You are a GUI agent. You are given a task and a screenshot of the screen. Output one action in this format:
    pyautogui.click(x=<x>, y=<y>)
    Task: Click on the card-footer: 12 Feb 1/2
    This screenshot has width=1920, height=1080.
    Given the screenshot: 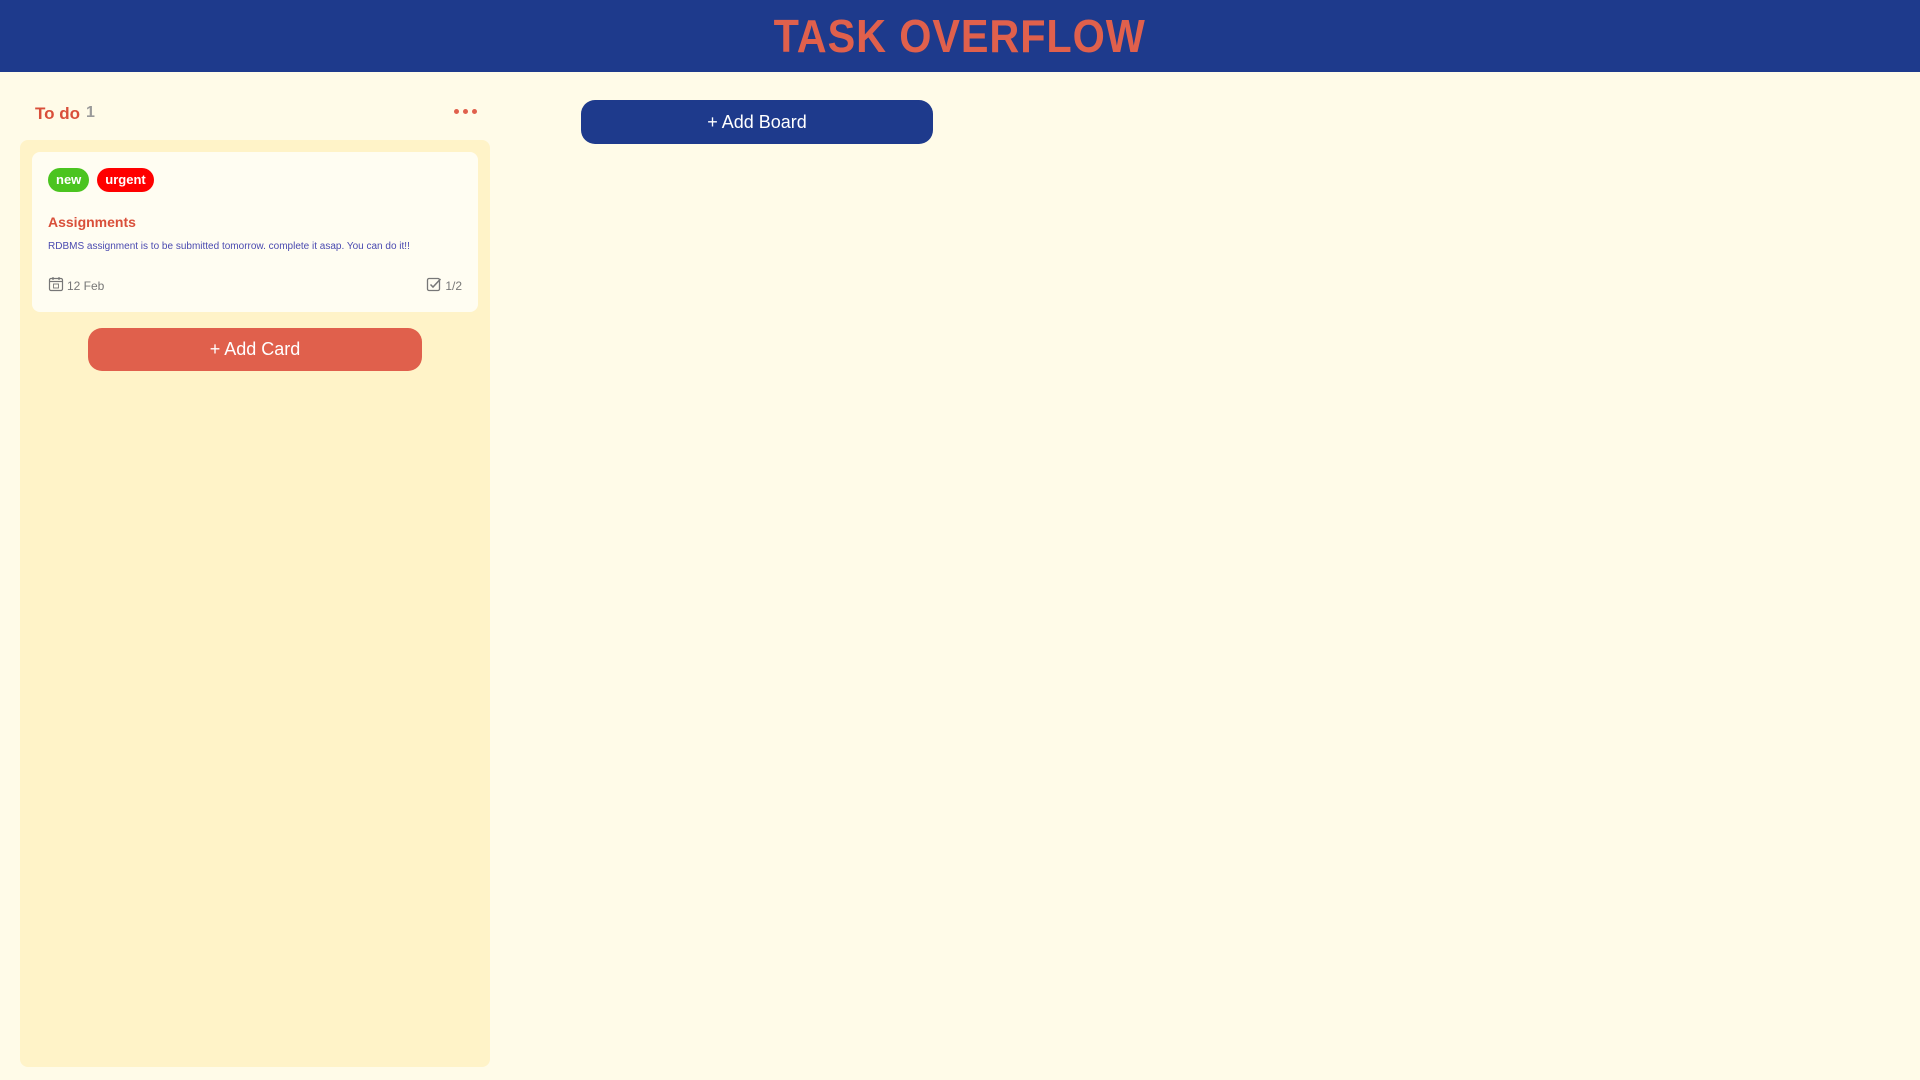 What is the action you would take?
    pyautogui.click(x=255, y=285)
    